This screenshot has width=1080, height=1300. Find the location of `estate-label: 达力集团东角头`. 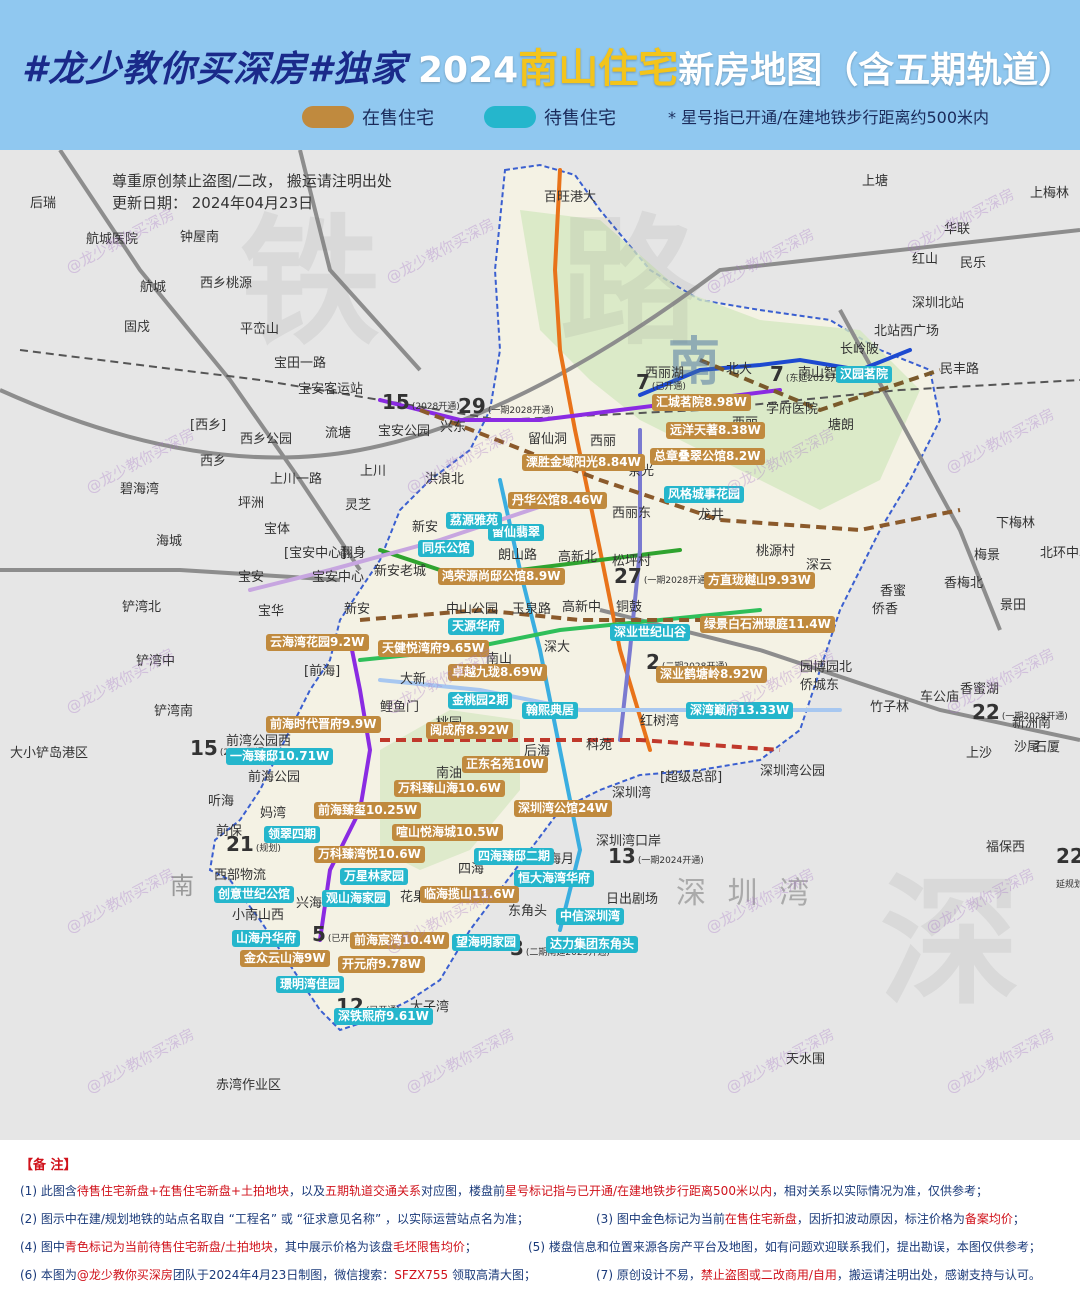

estate-label: 达力集团东角头 is located at coordinates (592, 944).